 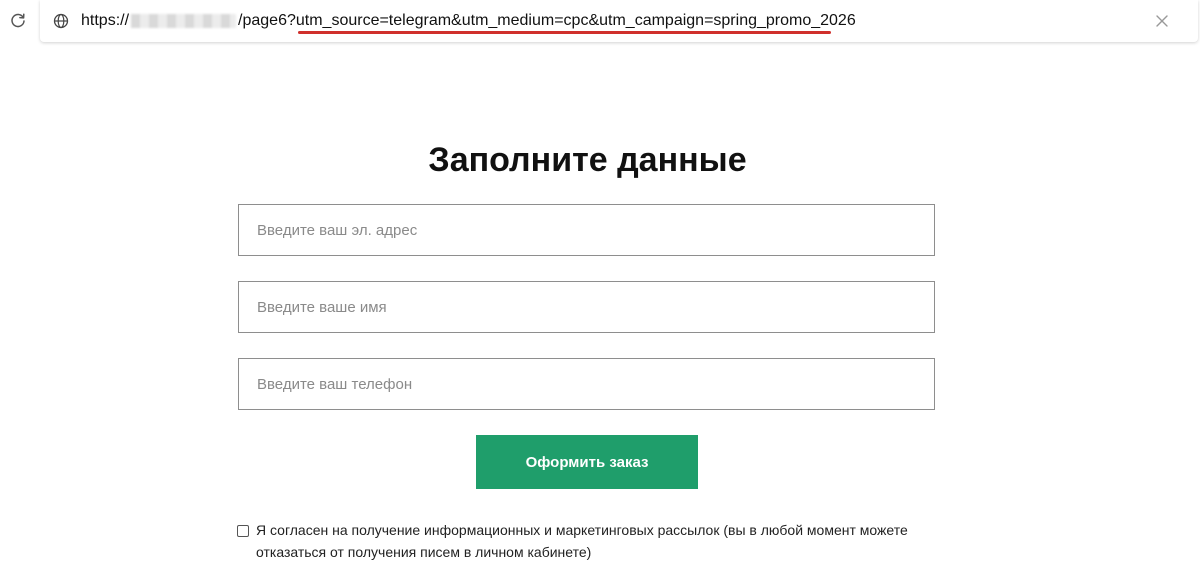 I want to click on consent-checkbox, so click(x=243, y=531).